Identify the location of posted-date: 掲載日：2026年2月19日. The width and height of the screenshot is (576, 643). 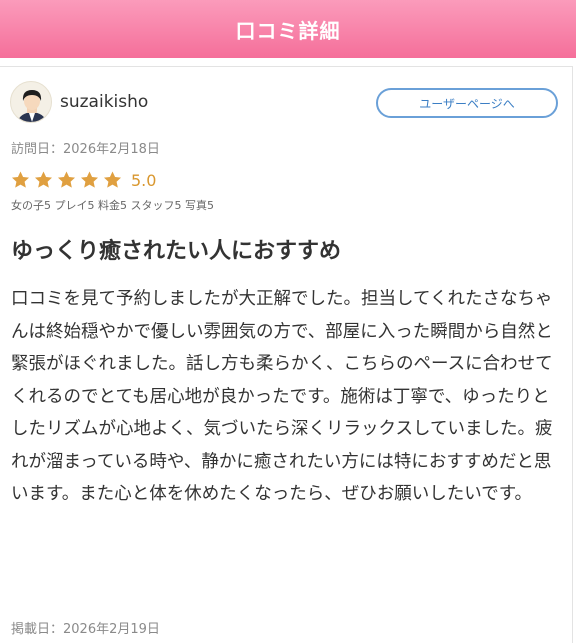
(85, 629).